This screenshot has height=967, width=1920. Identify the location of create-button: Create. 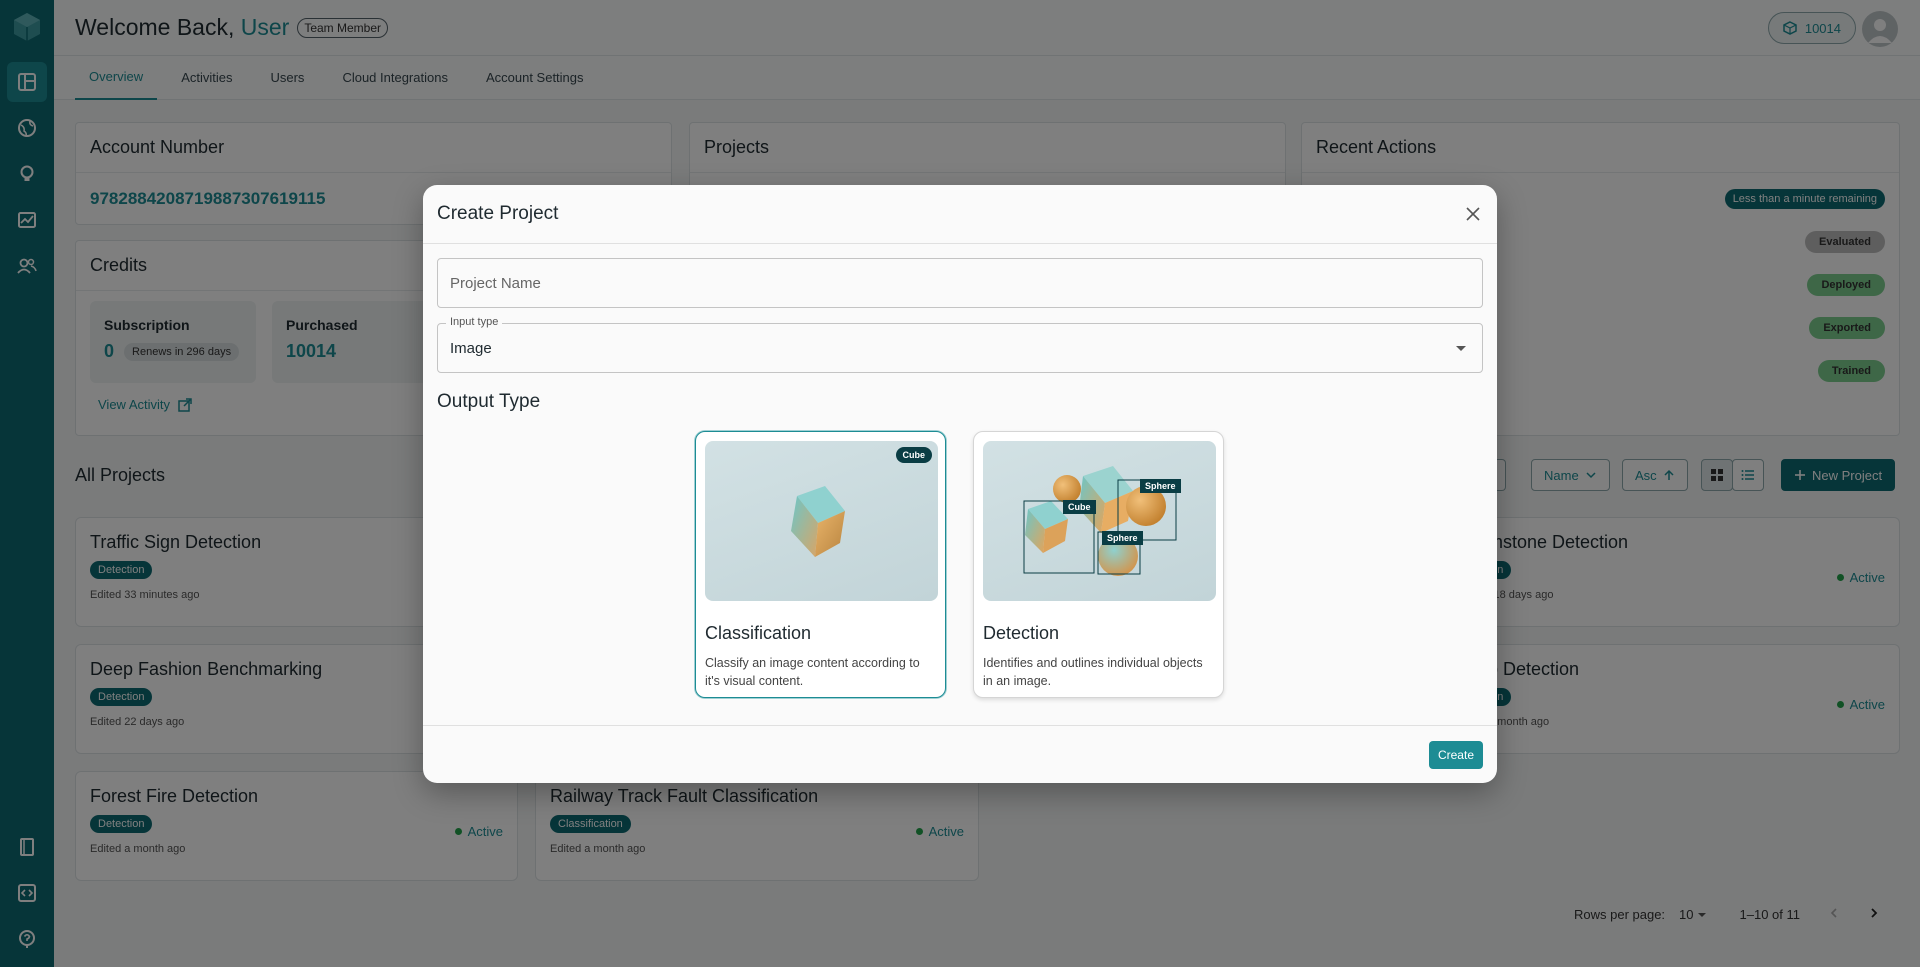
(1455, 755).